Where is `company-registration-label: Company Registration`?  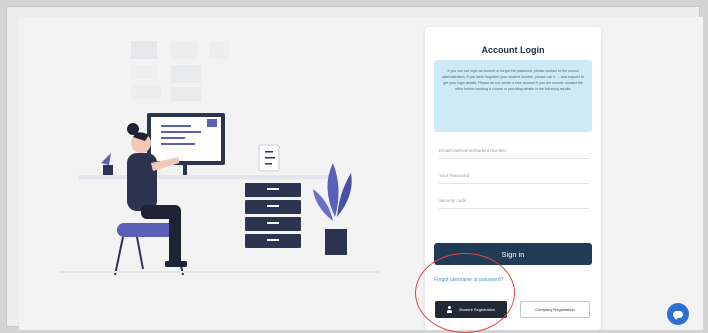
company-registration-label: Company Registration is located at coordinates (555, 309).